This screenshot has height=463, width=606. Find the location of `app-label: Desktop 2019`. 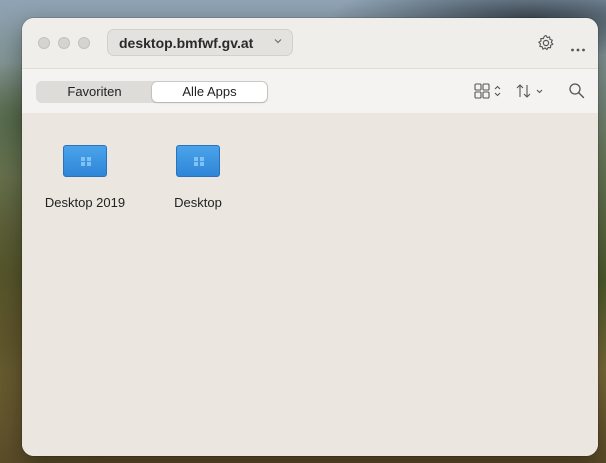

app-label: Desktop 2019 is located at coordinates (85, 202).